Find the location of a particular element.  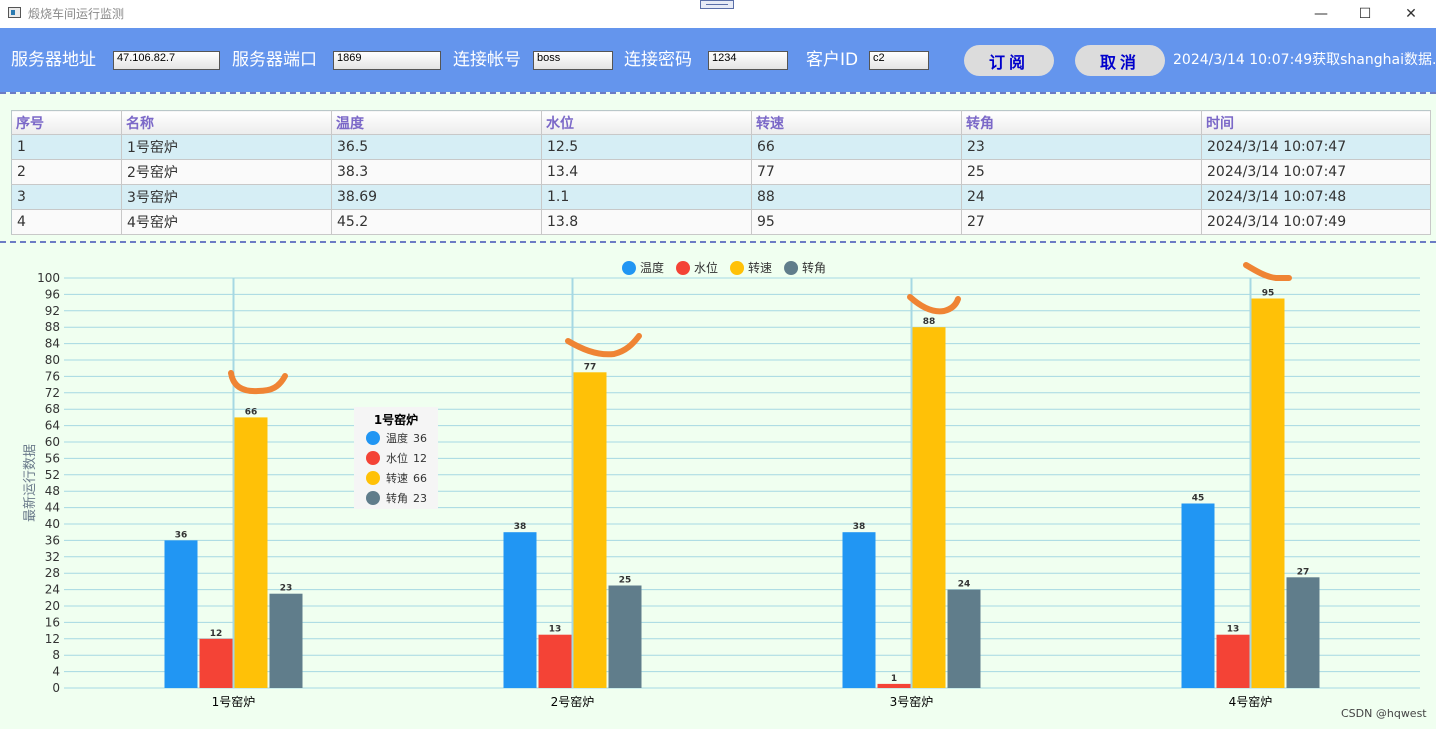

table-cell: 23 is located at coordinates (1081, 147).